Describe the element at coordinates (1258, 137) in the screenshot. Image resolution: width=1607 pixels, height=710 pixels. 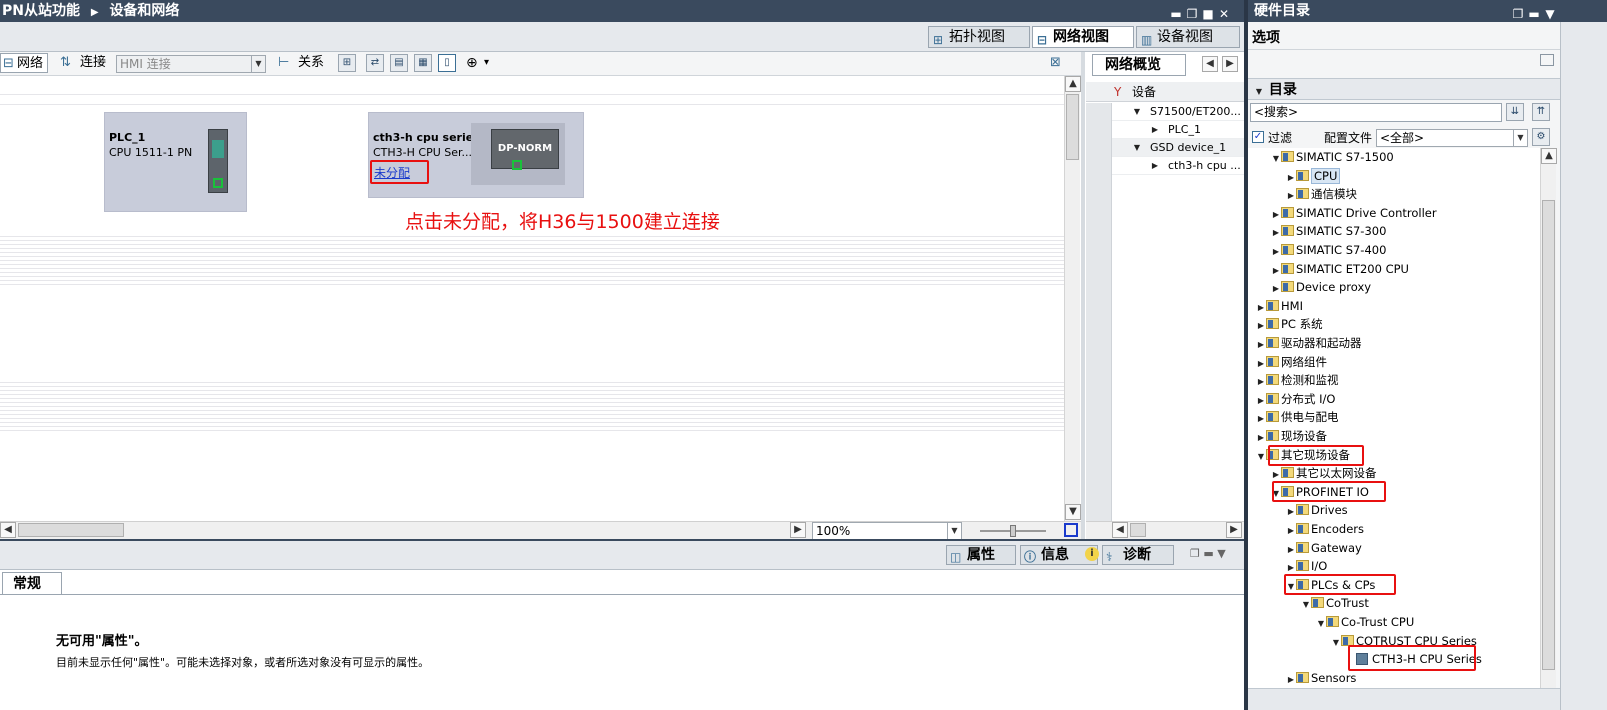
I see `filter-checkbox: ✓` at that location.